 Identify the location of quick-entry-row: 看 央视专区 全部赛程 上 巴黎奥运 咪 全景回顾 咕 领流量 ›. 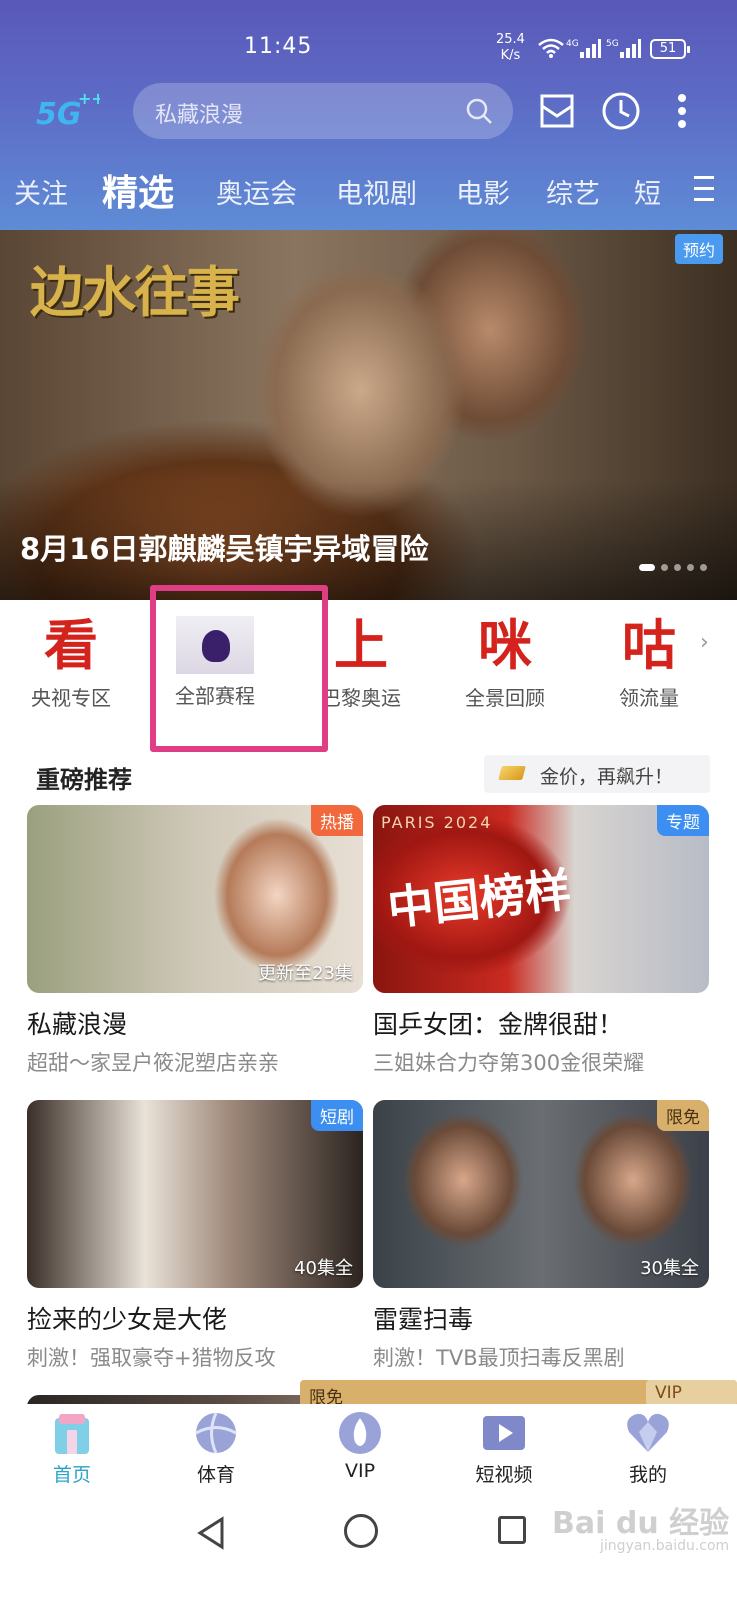
(368, 660).